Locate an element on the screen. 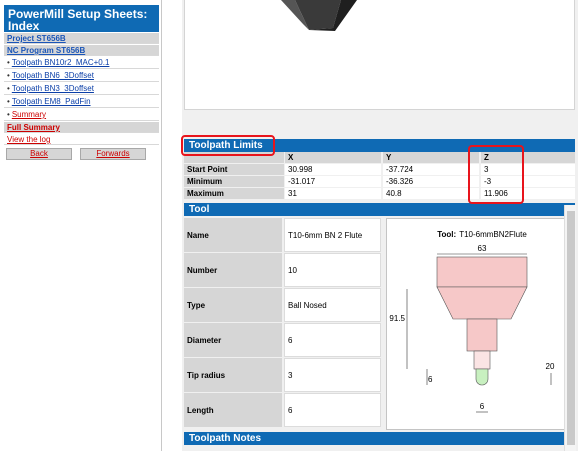 This screenshot has width=579, height=451. nav-buttons: Back Forwards is located at coordinates (75, 154).